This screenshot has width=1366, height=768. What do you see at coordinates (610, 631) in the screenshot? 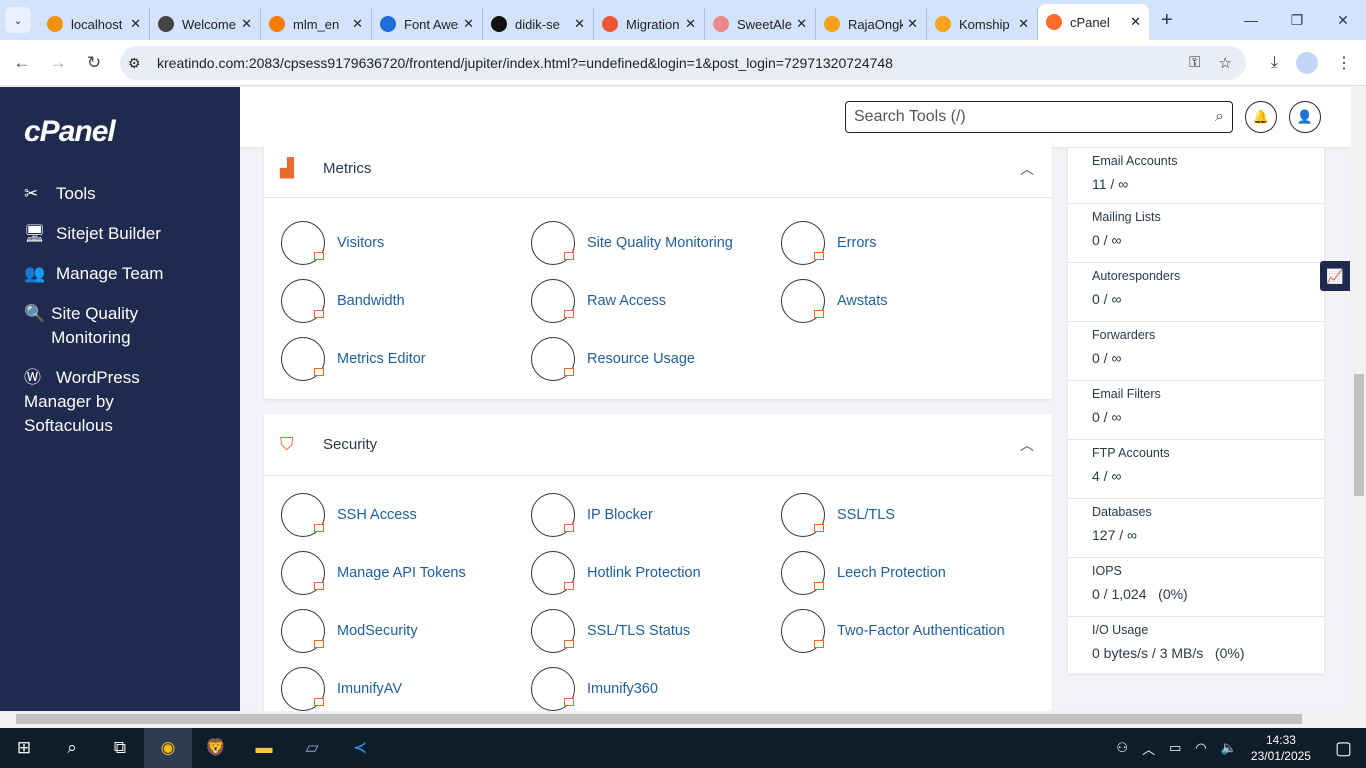
I see `tool-ssl-tls-status: SSL/TLS Status` at bounding box center [610, 631].